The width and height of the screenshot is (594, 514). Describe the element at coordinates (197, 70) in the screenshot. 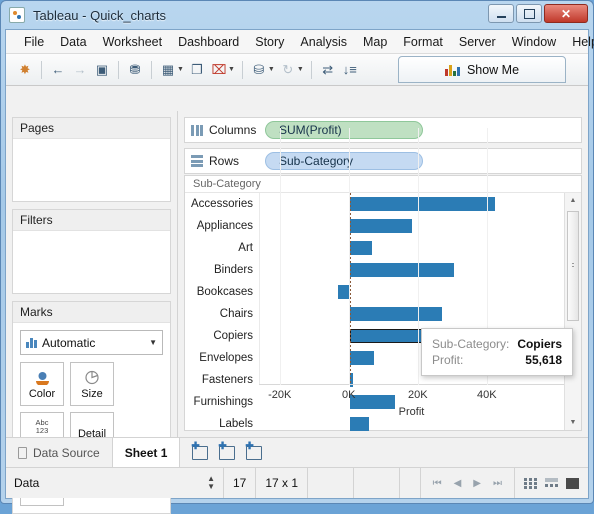

I see `duplicate-sheet-icon: ❐` at that location.